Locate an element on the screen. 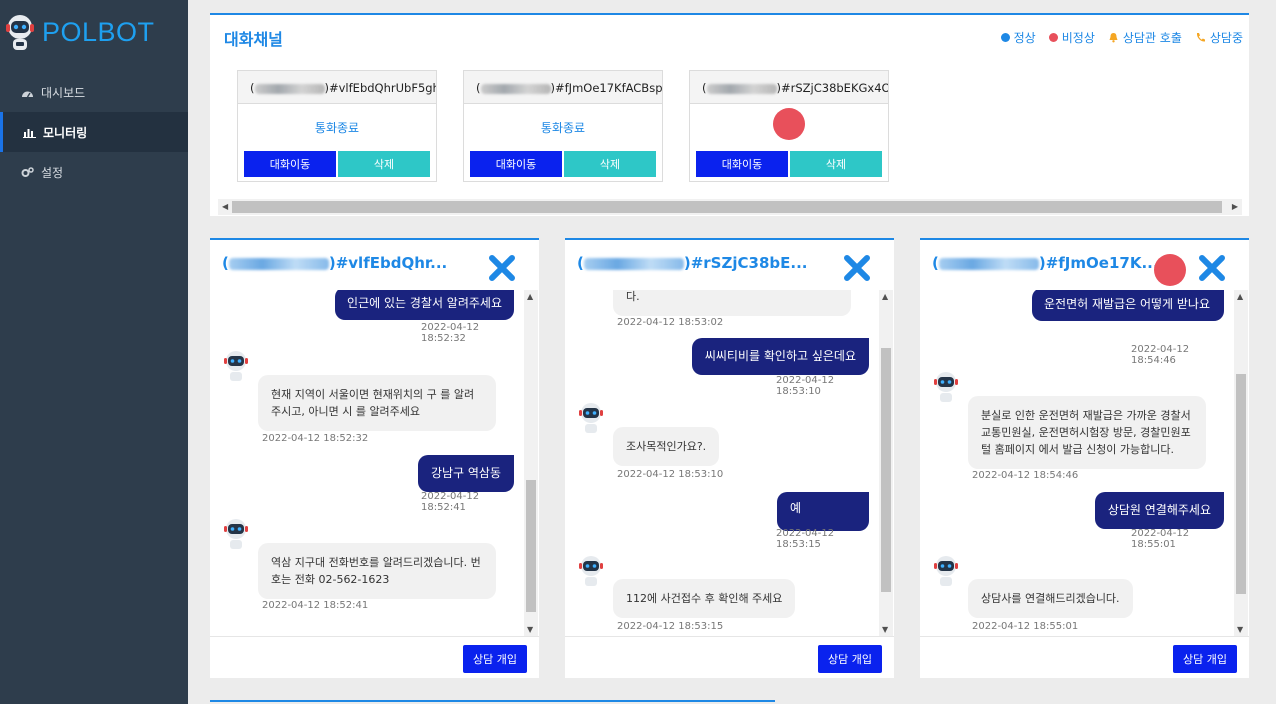  scroll-right-icon: ▶ is located at coordinates (1235, 206).